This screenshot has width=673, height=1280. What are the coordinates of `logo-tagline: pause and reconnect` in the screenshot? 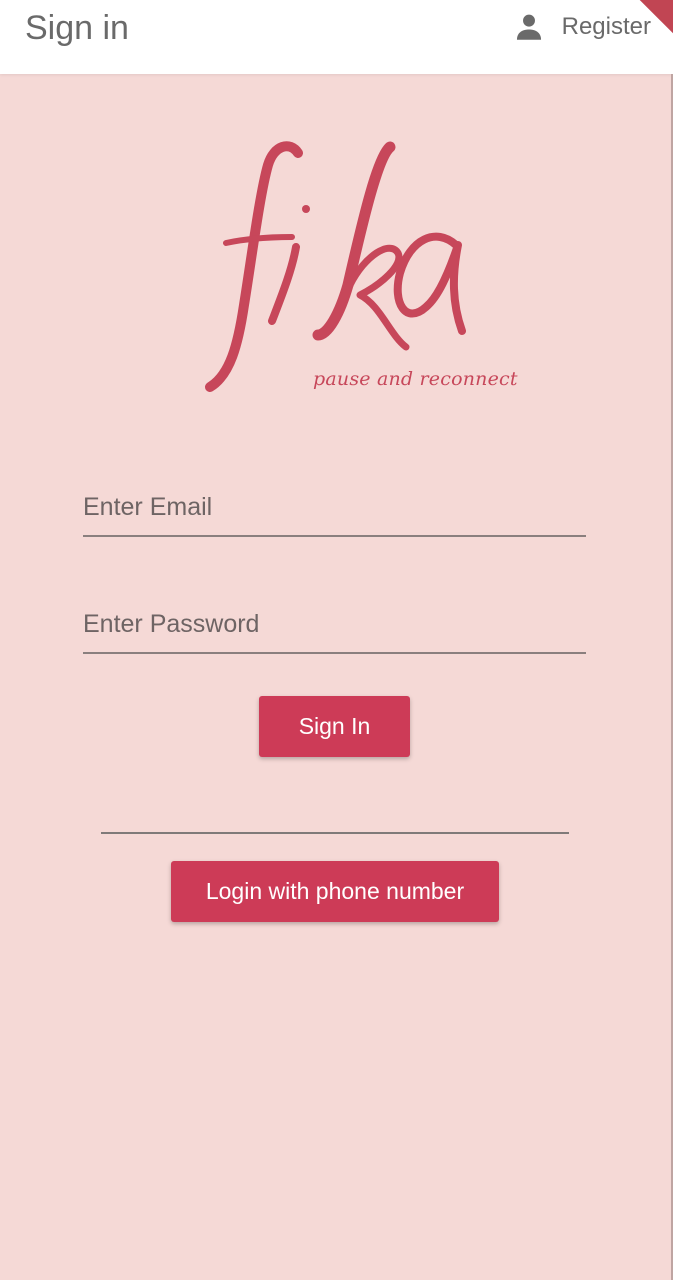 It's located at (415, 379).